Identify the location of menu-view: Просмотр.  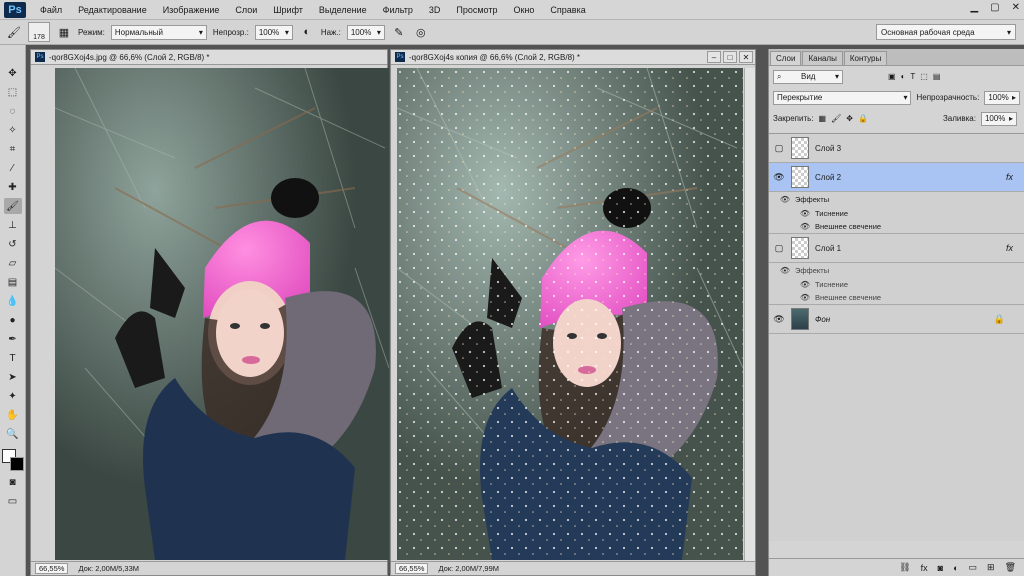
(476, 10).